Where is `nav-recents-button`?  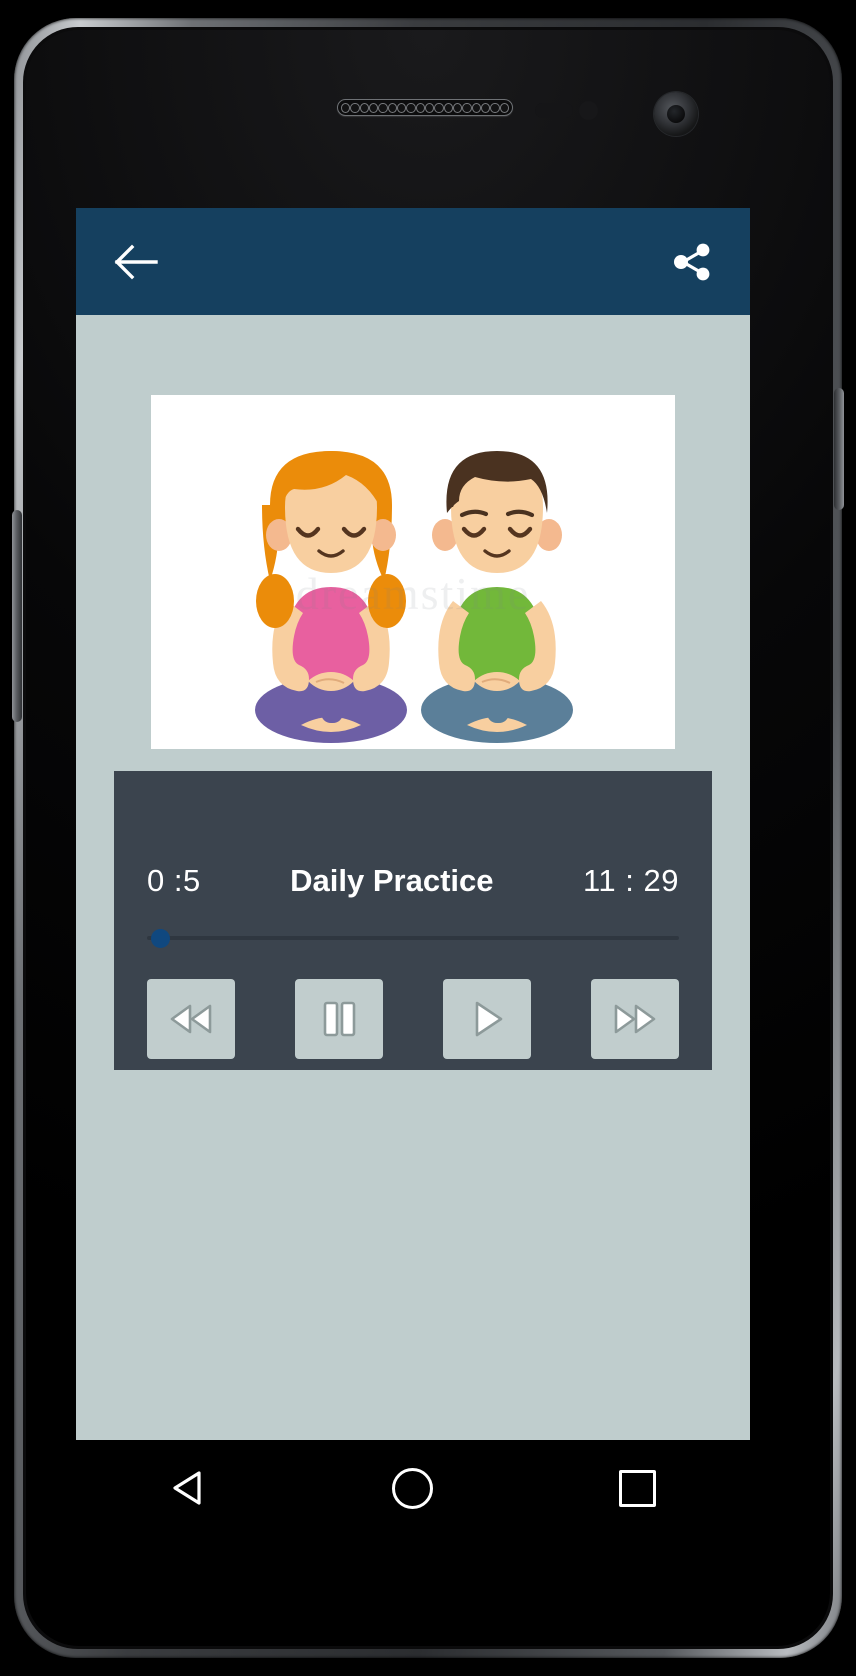
nav-recents-button is located at coordinates (638, 1488).